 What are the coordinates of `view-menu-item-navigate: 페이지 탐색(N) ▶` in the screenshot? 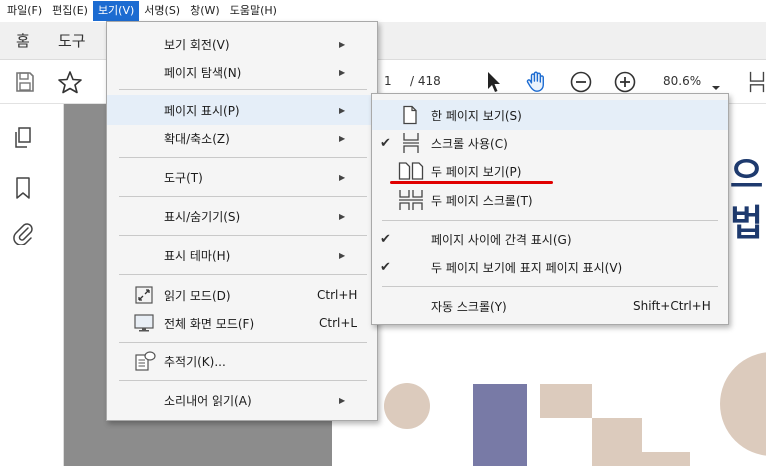 It's located at (242, 72).